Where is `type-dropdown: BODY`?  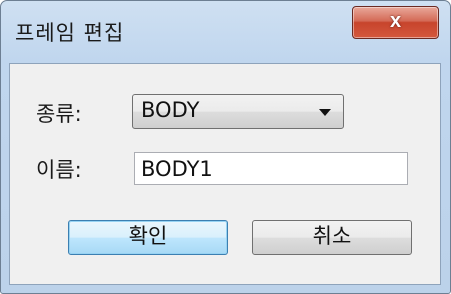 type-dropdown: BODY is located at coordinates (238, 111).